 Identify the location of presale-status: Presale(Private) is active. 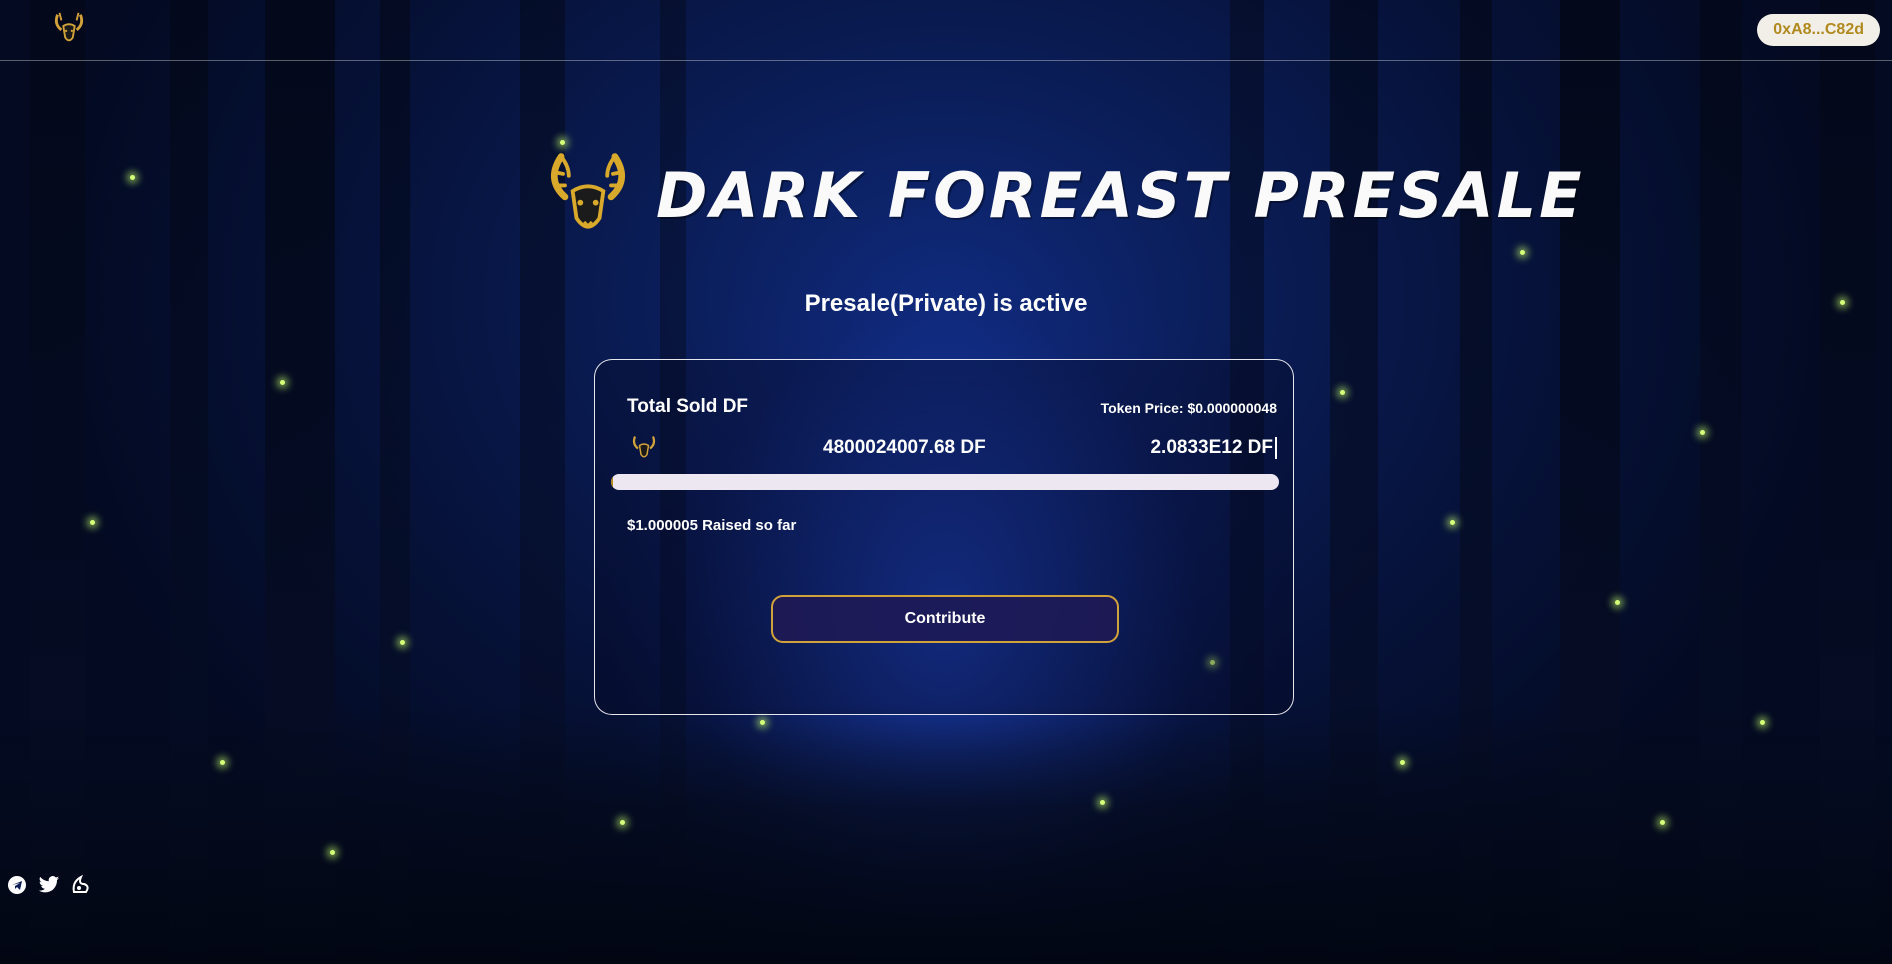
(946, 303).